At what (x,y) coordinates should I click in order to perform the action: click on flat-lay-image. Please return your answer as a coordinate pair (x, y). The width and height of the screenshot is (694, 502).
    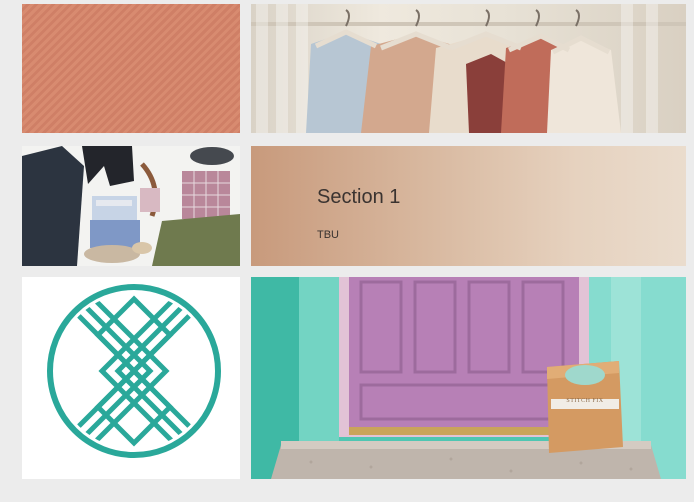
    Looking at the image, I should click on (131, 206).